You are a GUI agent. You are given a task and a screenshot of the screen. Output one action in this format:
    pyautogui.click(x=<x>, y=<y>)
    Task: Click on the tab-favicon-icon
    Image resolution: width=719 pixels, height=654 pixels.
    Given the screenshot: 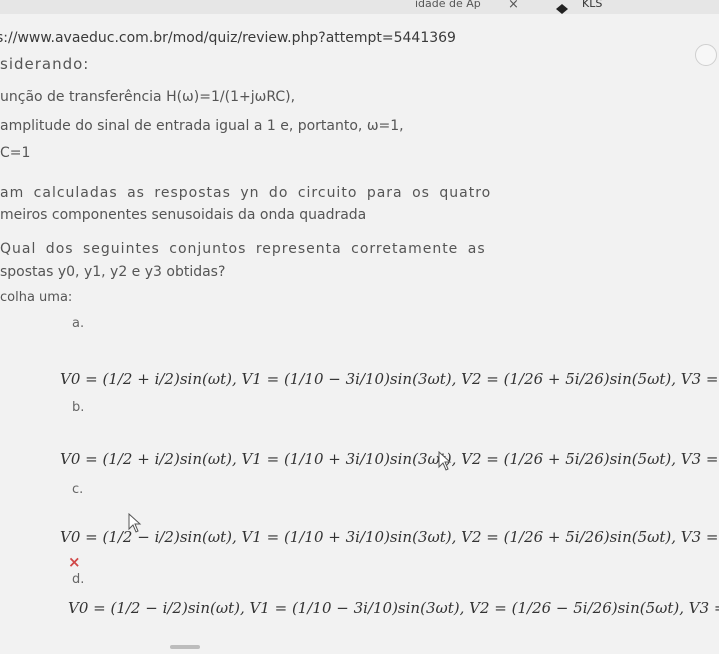 What is the action you would take?
    pyautogui.click(x=562, y=9)
    